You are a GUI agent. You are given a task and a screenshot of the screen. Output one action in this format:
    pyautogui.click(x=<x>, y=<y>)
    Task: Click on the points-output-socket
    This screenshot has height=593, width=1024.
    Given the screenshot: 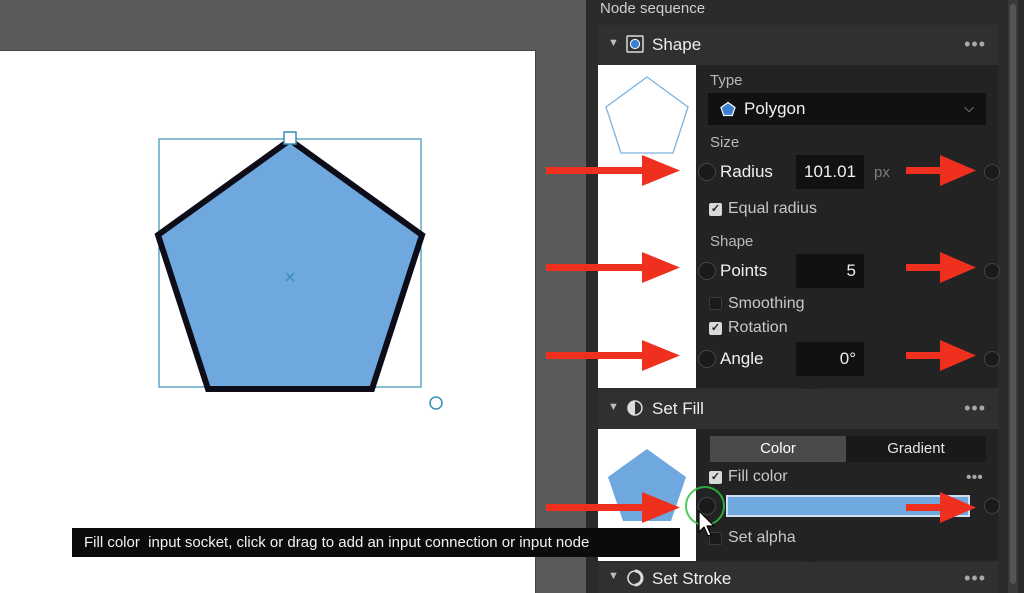 What is the action you would take?
    pyautogui.click(x=992, y=271)
    